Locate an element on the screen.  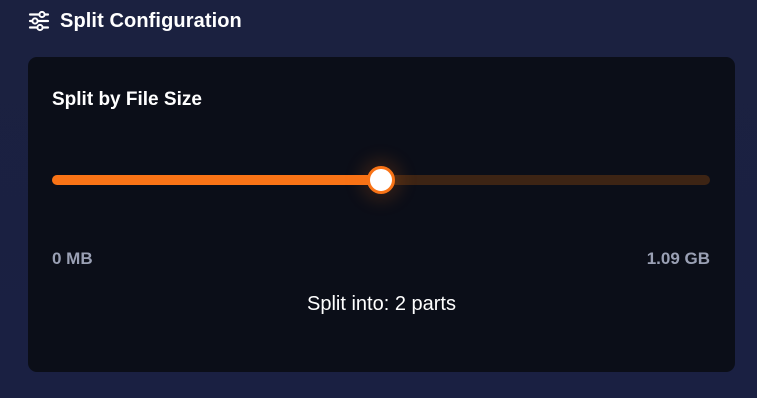
sliders-icon is located at coordinates (39, 21).